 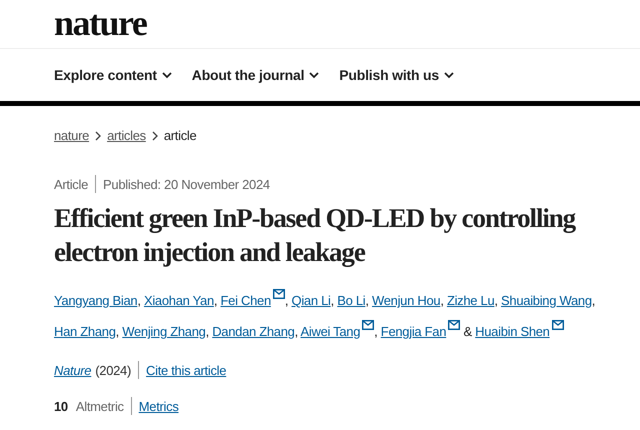 I want to click on author-link: Huaibin Shen, so click(x=512, y=331).